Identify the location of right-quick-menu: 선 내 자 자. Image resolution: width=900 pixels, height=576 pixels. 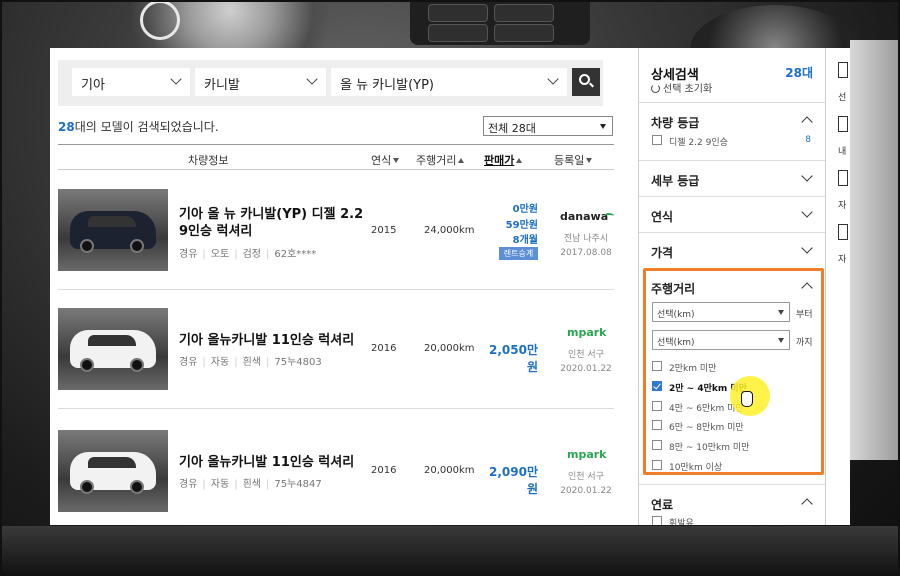
(844, 163).